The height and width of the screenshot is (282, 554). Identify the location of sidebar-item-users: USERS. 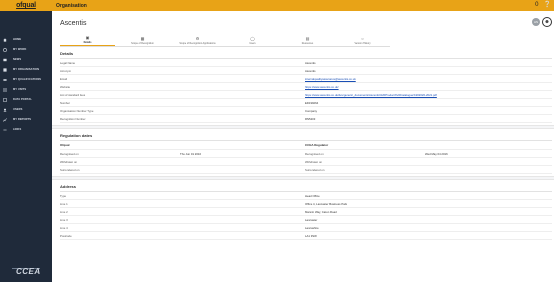
(26, 109).